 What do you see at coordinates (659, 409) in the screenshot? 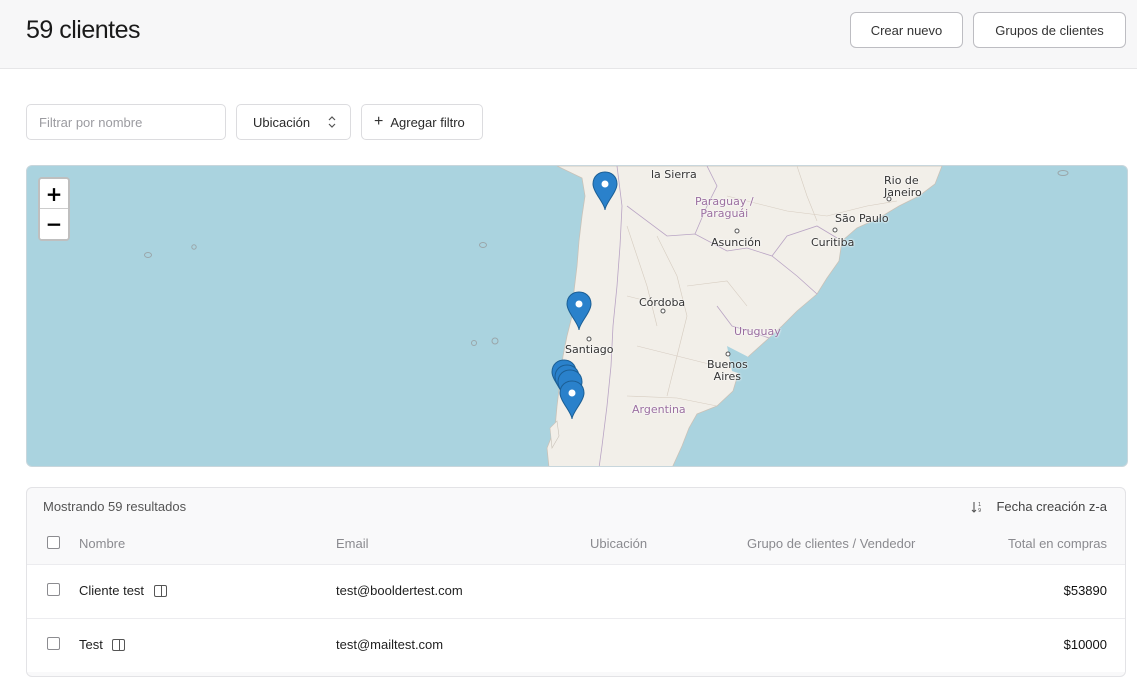
I see `map-label-argentina: Argentina` at bounding box center [659, 409].